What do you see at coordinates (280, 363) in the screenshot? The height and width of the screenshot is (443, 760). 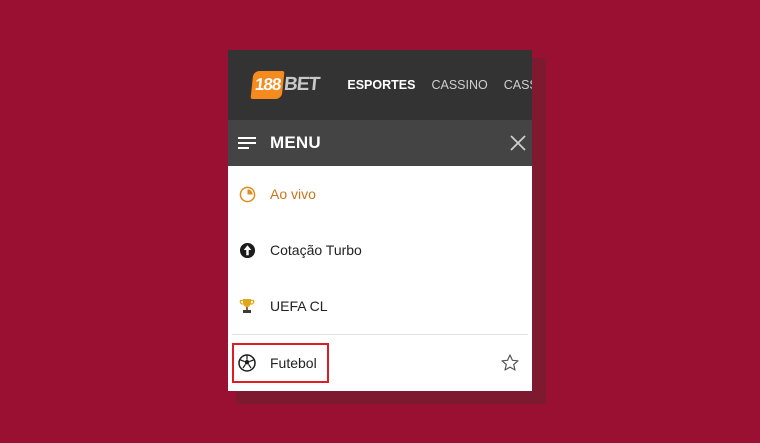 I see `highlight-box` at bounding box center [280, 363].